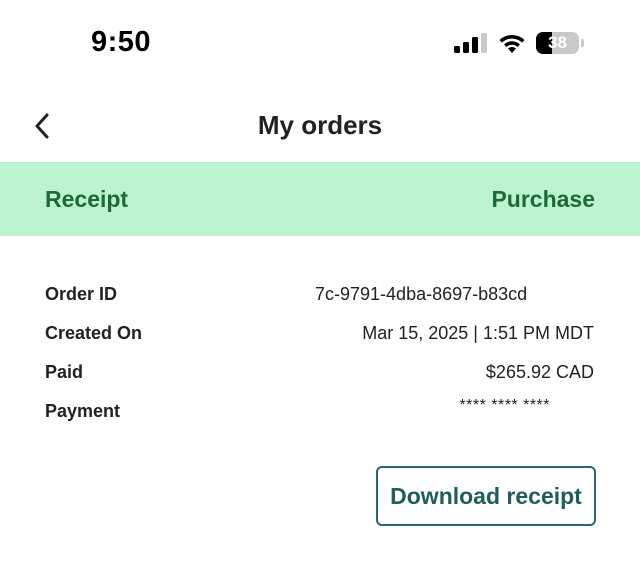 The image size is (640, 561). What do you see at coordinates (64, 372) in the screenshot?
I see `paid-label: Paid` at bounding box center [64, 372].